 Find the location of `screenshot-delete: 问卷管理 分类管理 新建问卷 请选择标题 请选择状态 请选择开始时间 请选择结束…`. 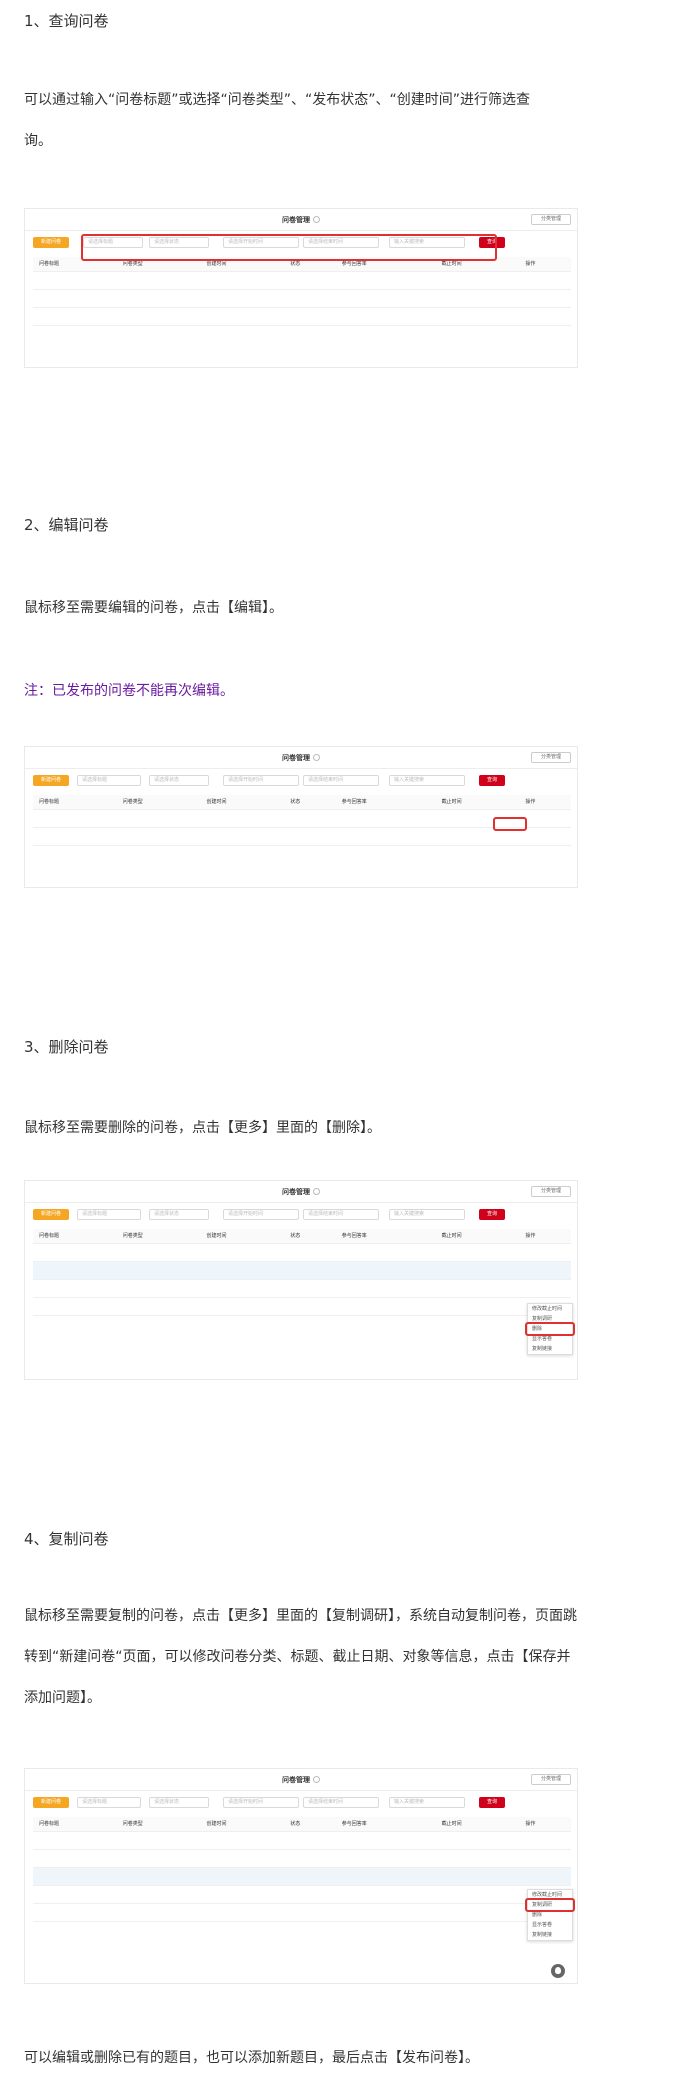

screenshot-delete: 问卷管理 分类管理 新建问卷 请选择标题 请选择状态 请选择开始时间 请选择结束… is located at coordinates (301, 1280).